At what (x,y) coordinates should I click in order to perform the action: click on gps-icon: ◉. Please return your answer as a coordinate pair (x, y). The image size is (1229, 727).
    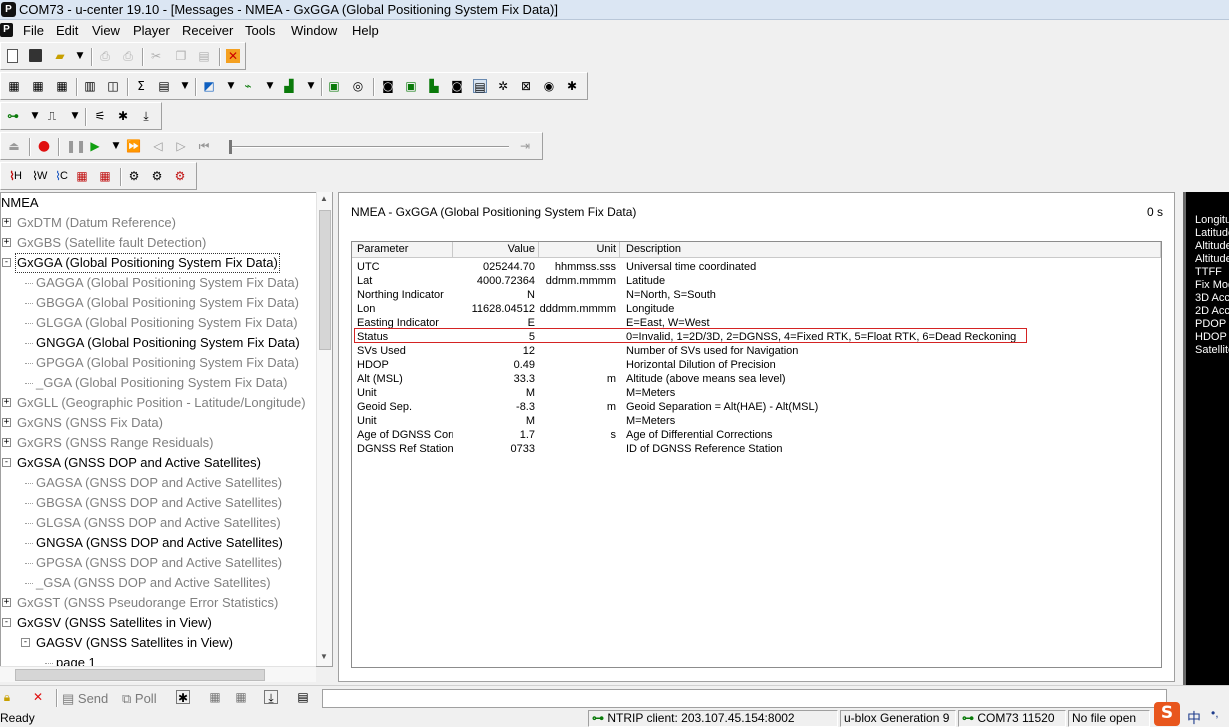
    Looking at the image, I should click on (549, 86).